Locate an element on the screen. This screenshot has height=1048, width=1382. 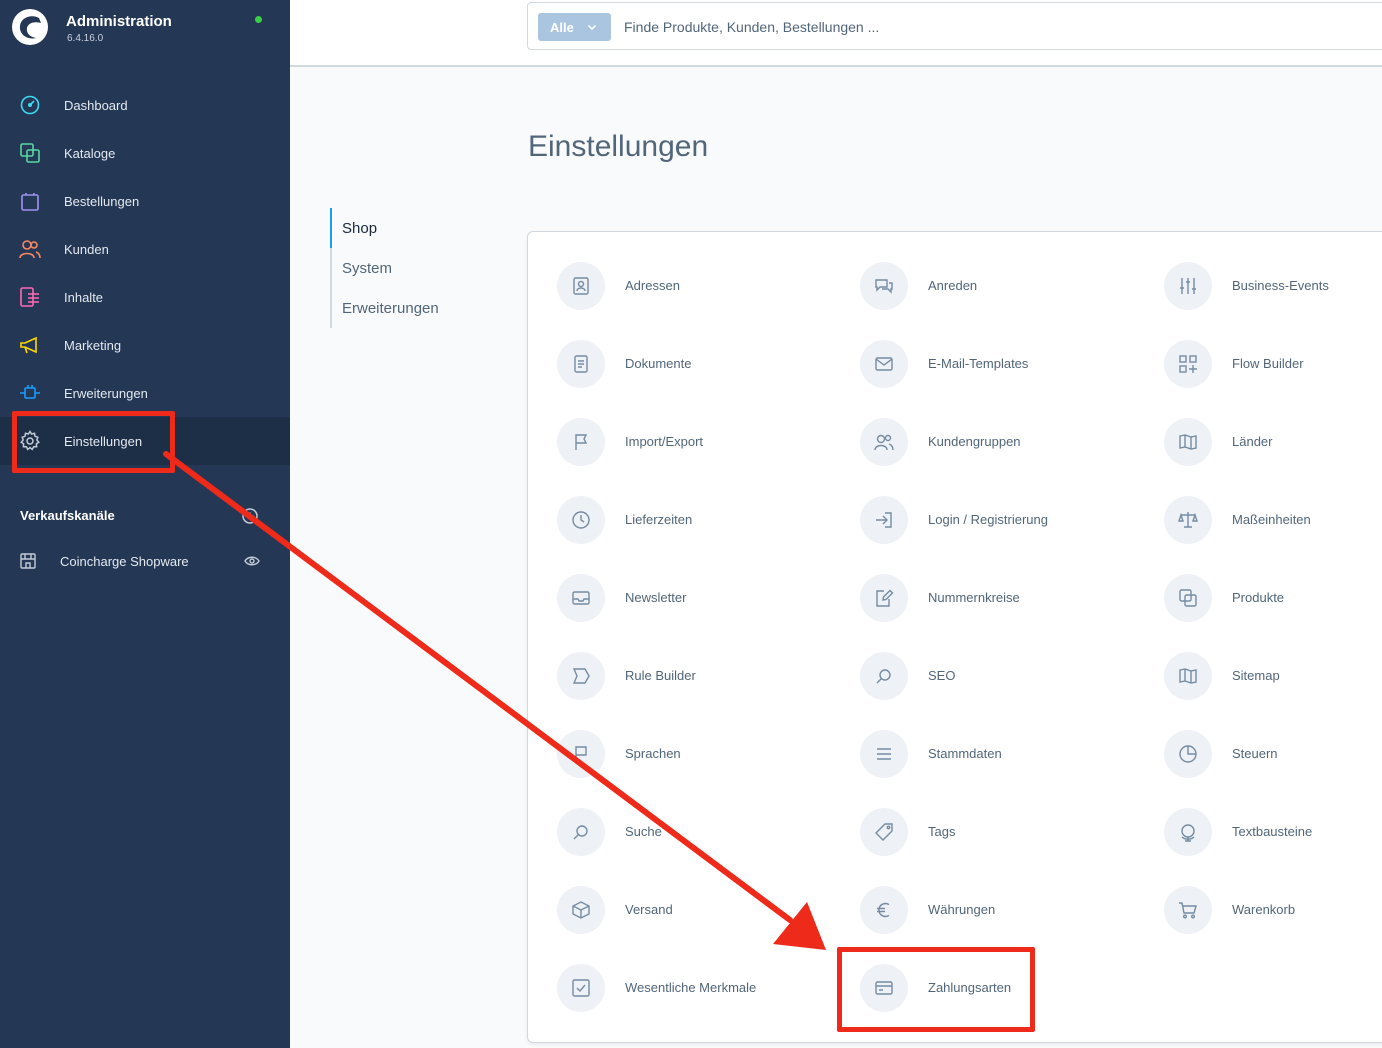
setting-item-customer-groups: Kundengruppen is located at coordinates (990, 442).